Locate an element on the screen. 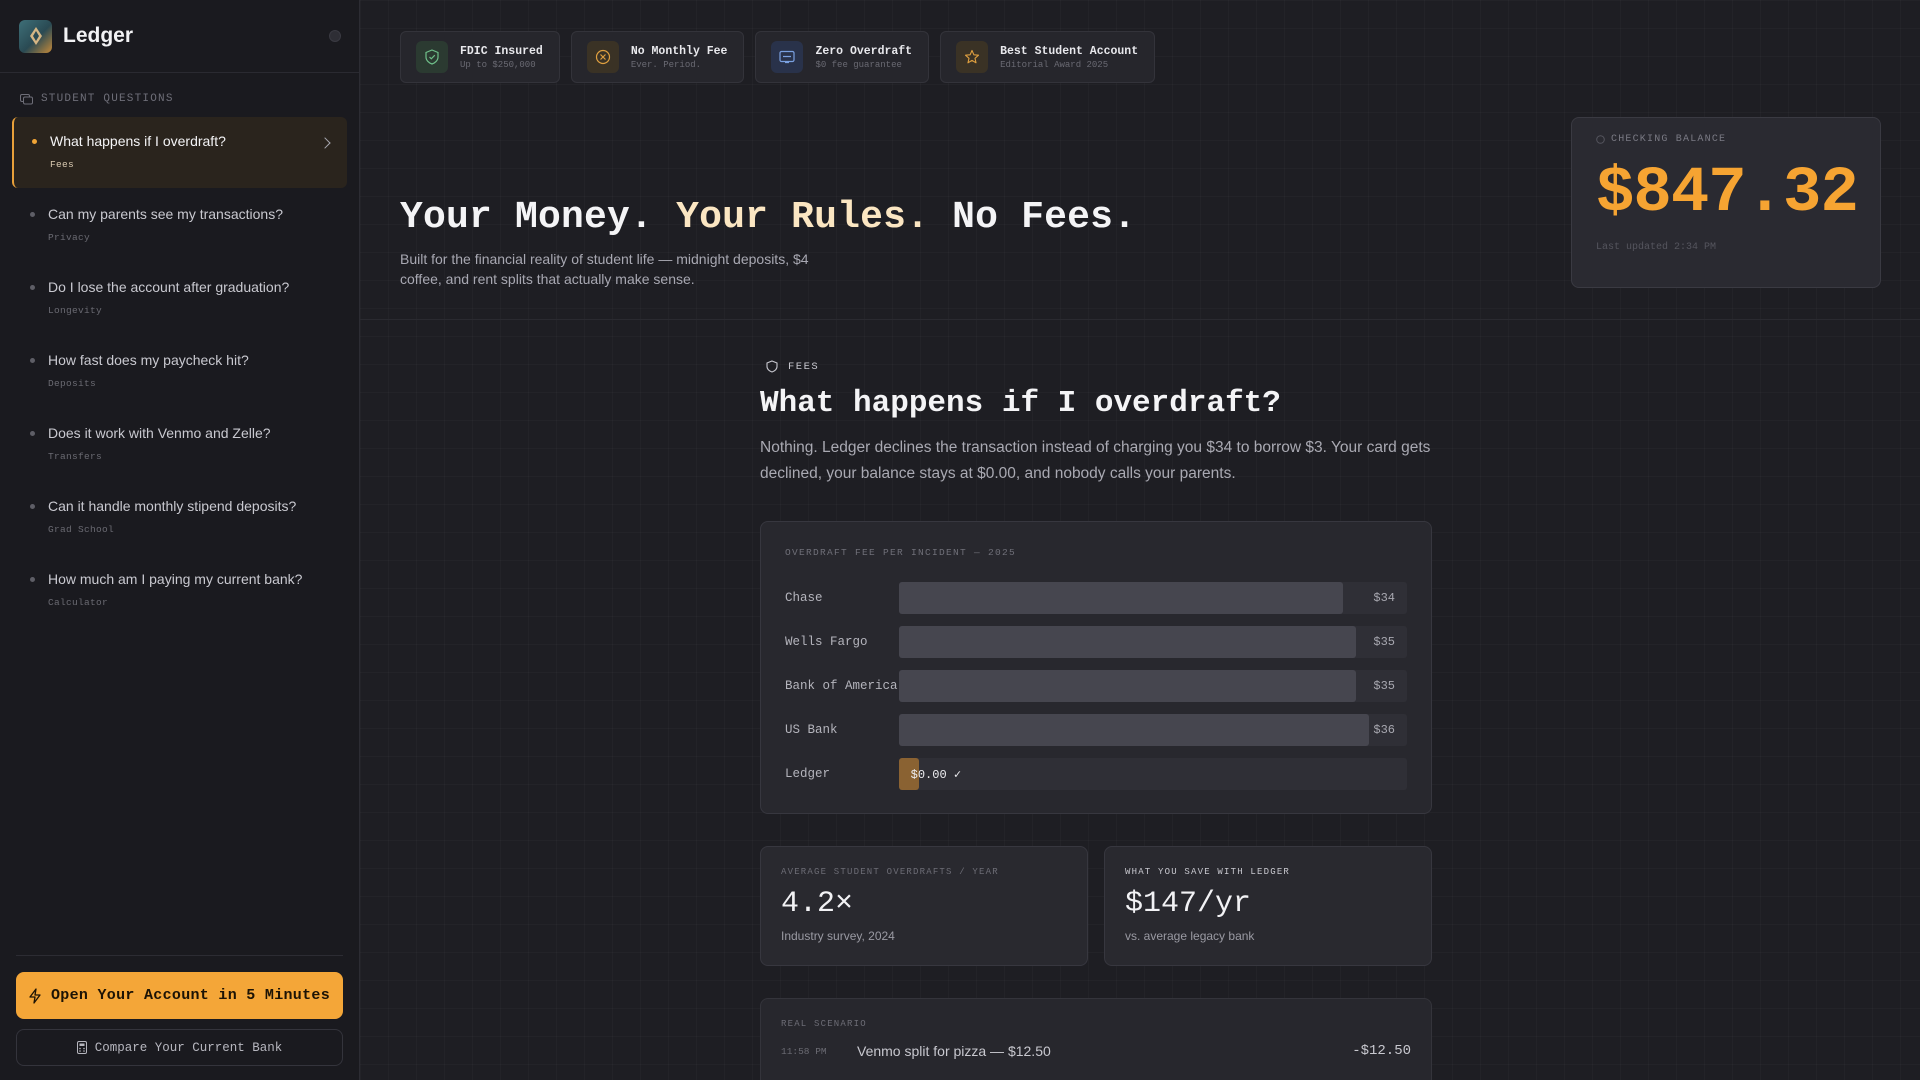  section-label: STUDENT QUESTIONS is located at coordinates (189, 99).